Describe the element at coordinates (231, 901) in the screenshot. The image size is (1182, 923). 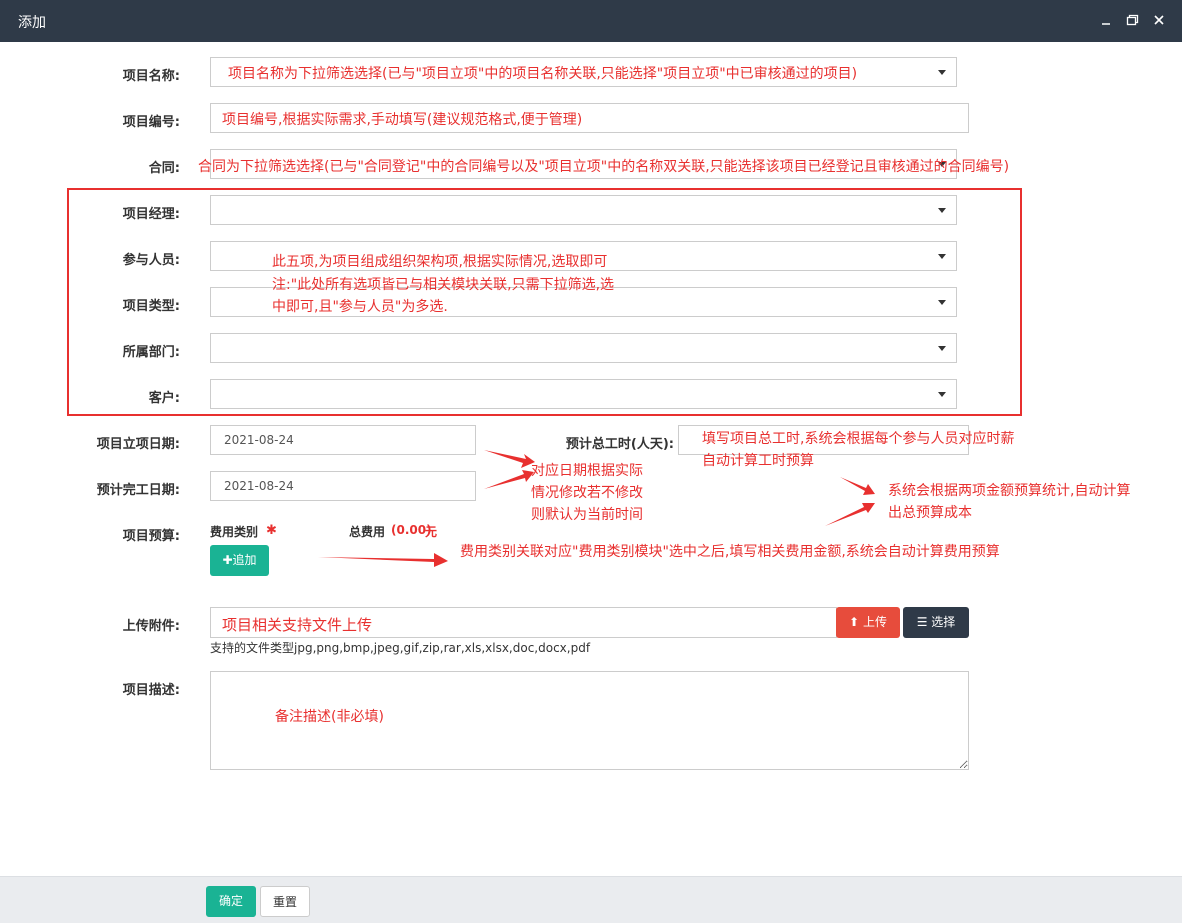
I see `confirm-button: 确定` at that location.